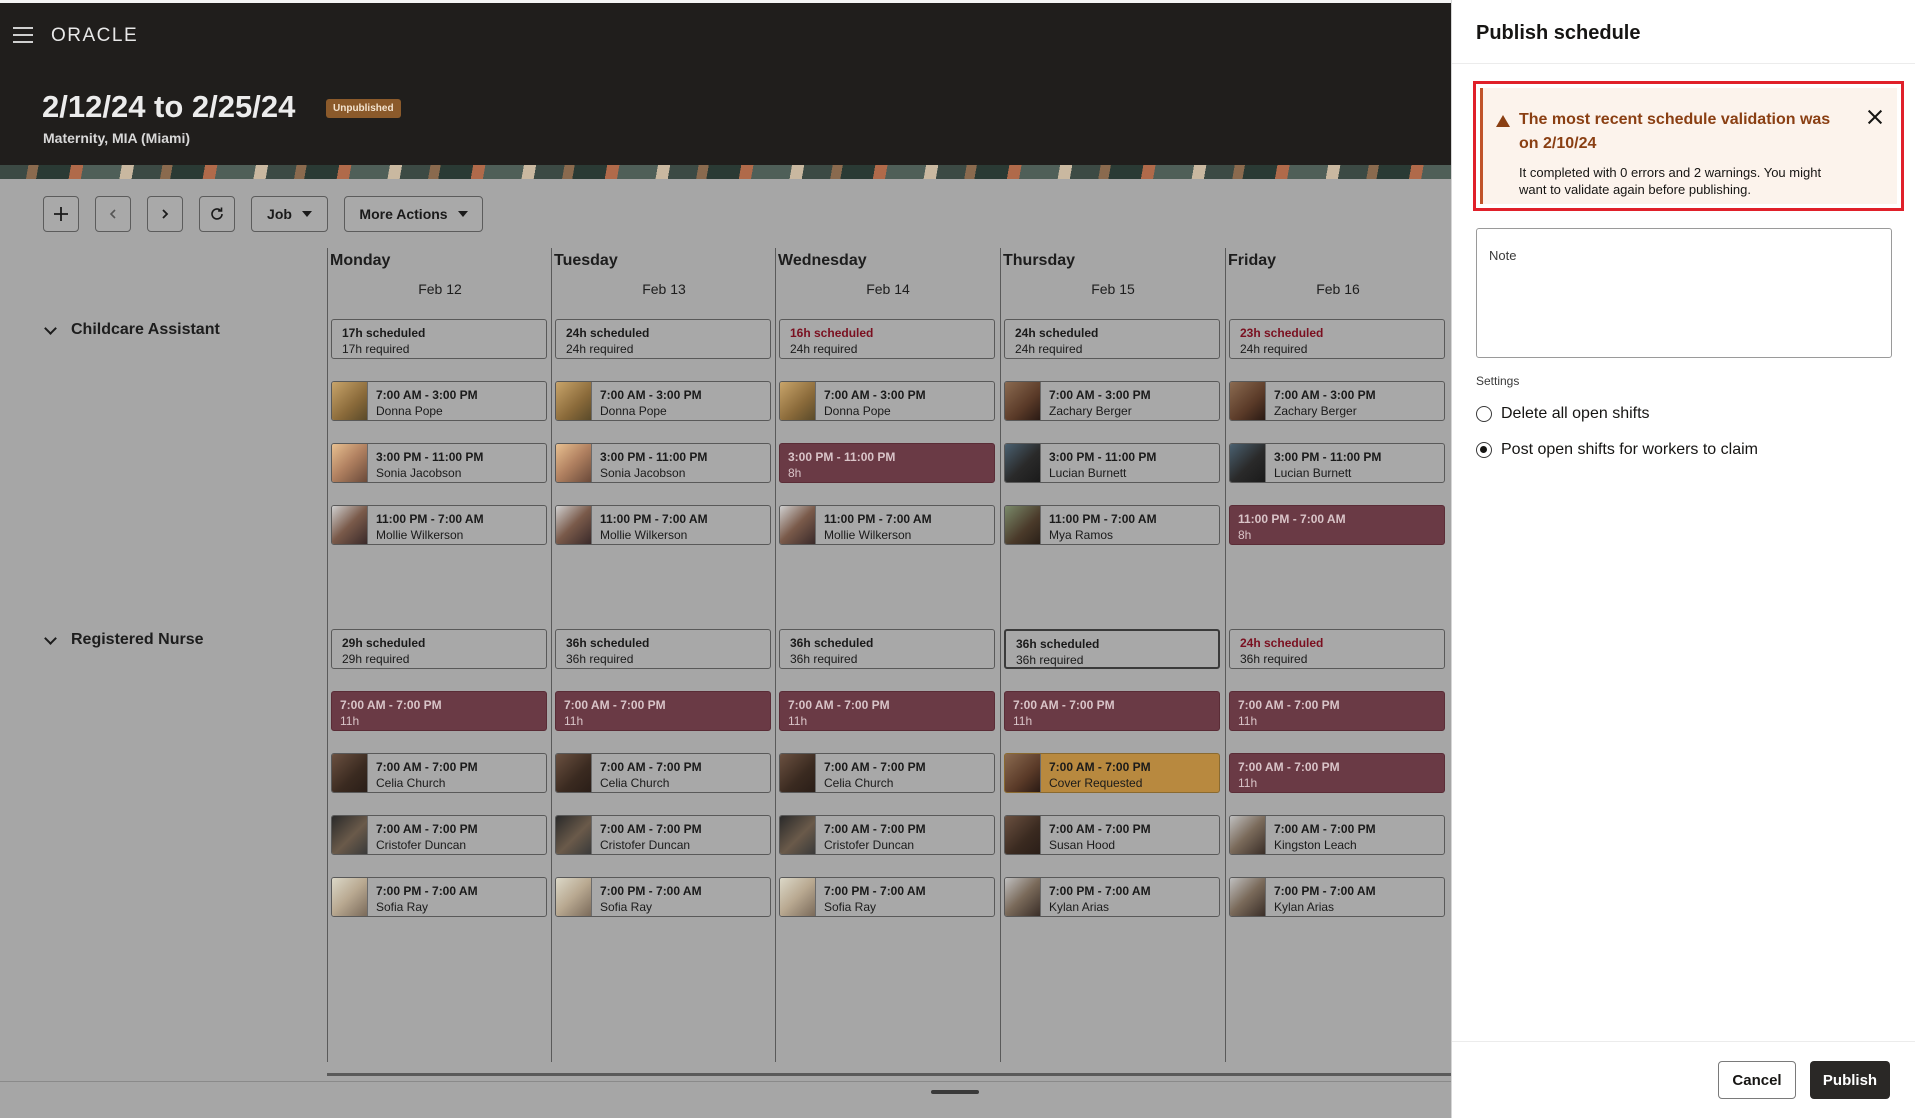 The image size is (1915, 1118). What do you see at coordinates (360, 260) in the screenshot?
I see `day-name: Monday` at bounding box center [360, 260].